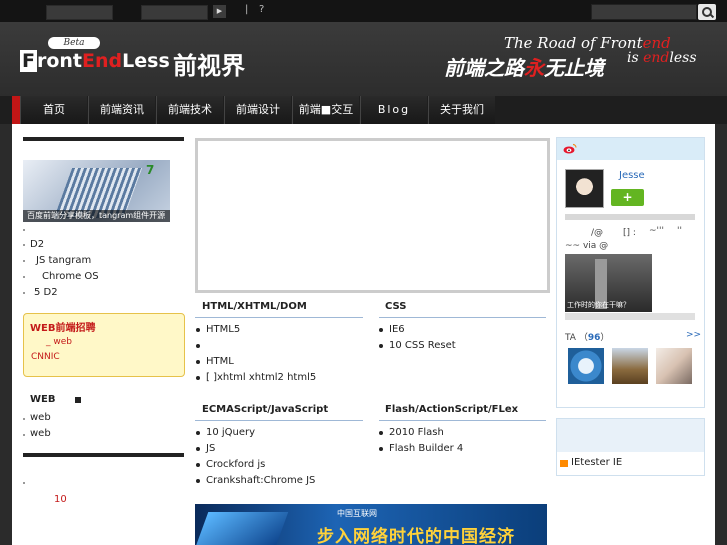 This screenshot has height=545, width=727. What do you see at coordinates (416, 536) in the screenshot?
I see `ad-headline: 步入网络时代的中国经济` at bounding box center [416, 536].